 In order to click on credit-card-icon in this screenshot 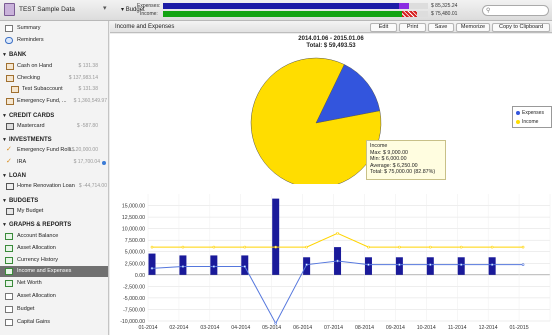, I will do `click(10, 126)`.